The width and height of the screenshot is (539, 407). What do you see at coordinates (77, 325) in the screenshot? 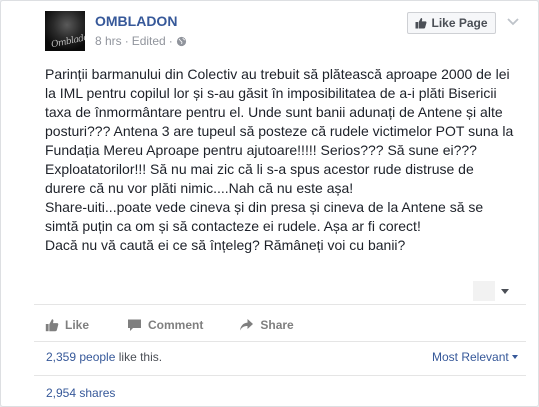
I see `like-label: Like` at bounding box center [77, 325].